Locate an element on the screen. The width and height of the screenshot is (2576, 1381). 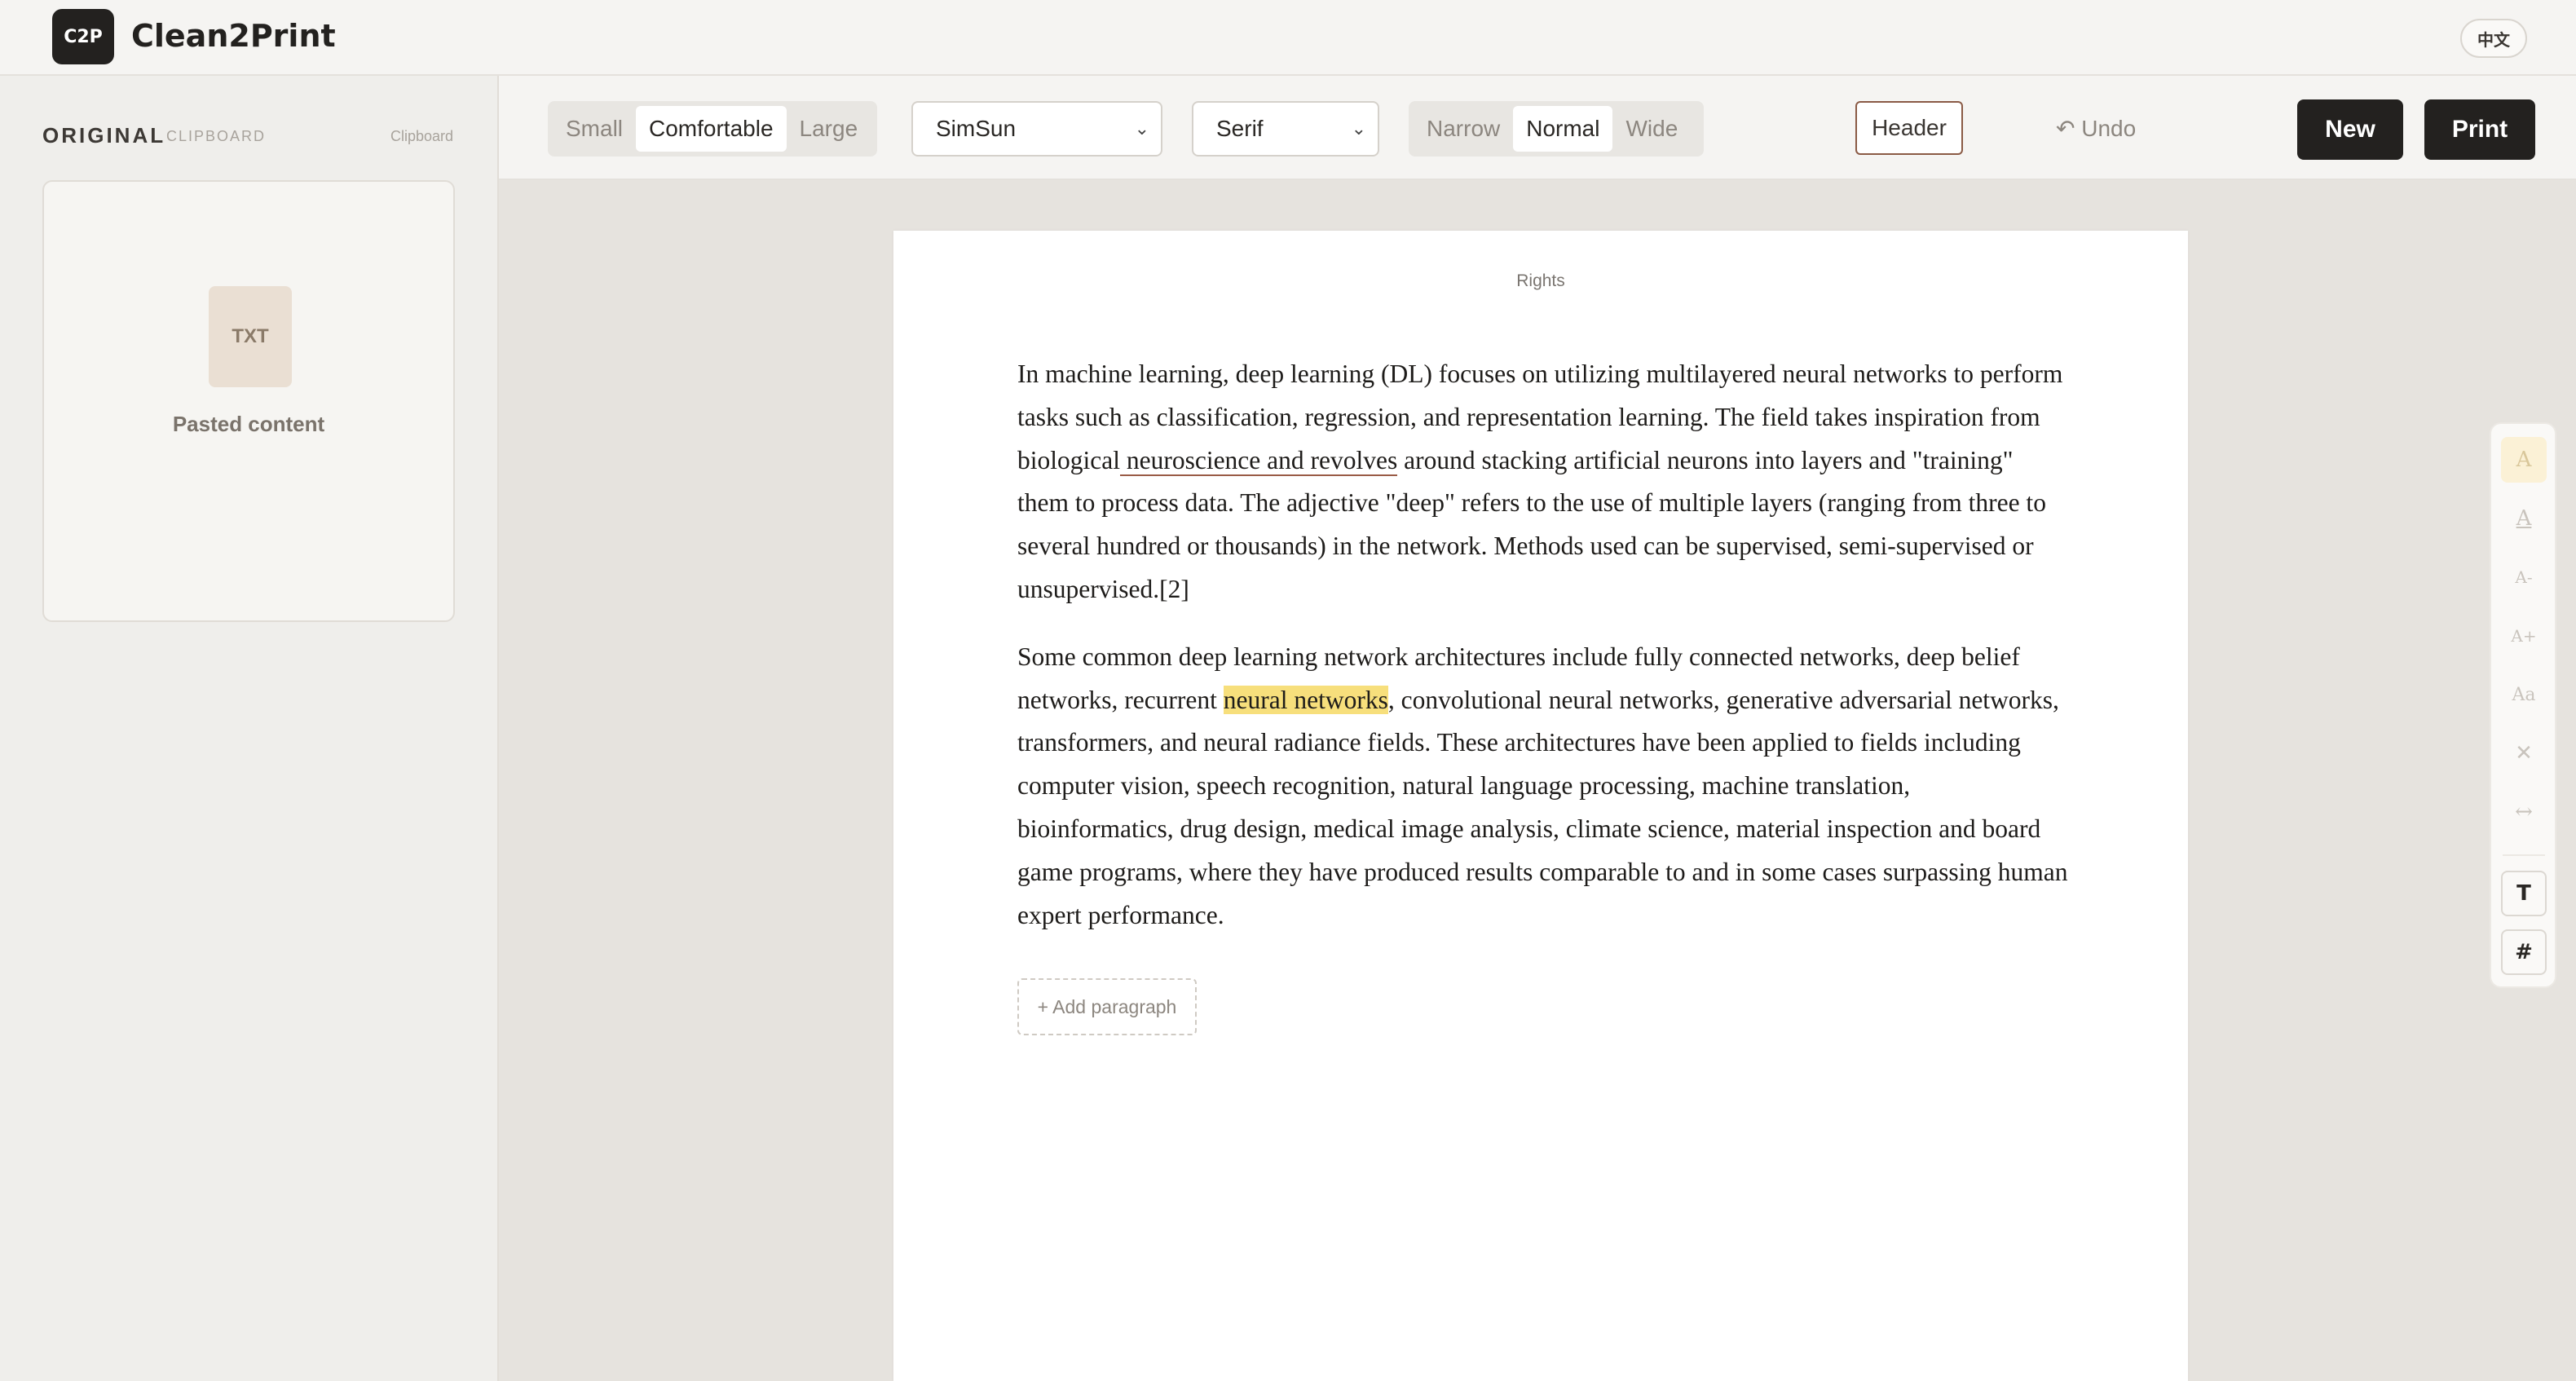
print-button: Print is located at coordinates (2479, 130).